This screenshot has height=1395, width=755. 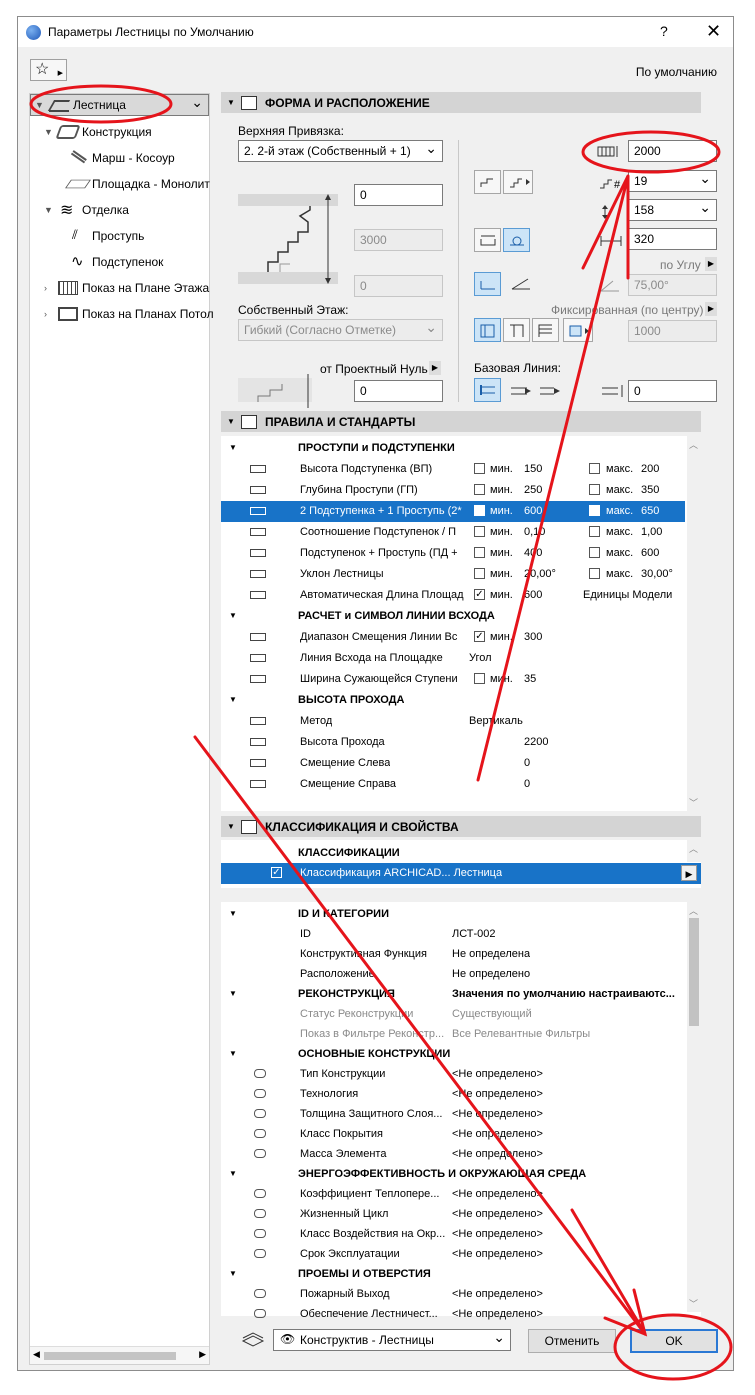 I want to click on group-row: ▼ ОСНОВНЫЕ КОНСТРУКЦИИ, so click(x=453, y=1054).